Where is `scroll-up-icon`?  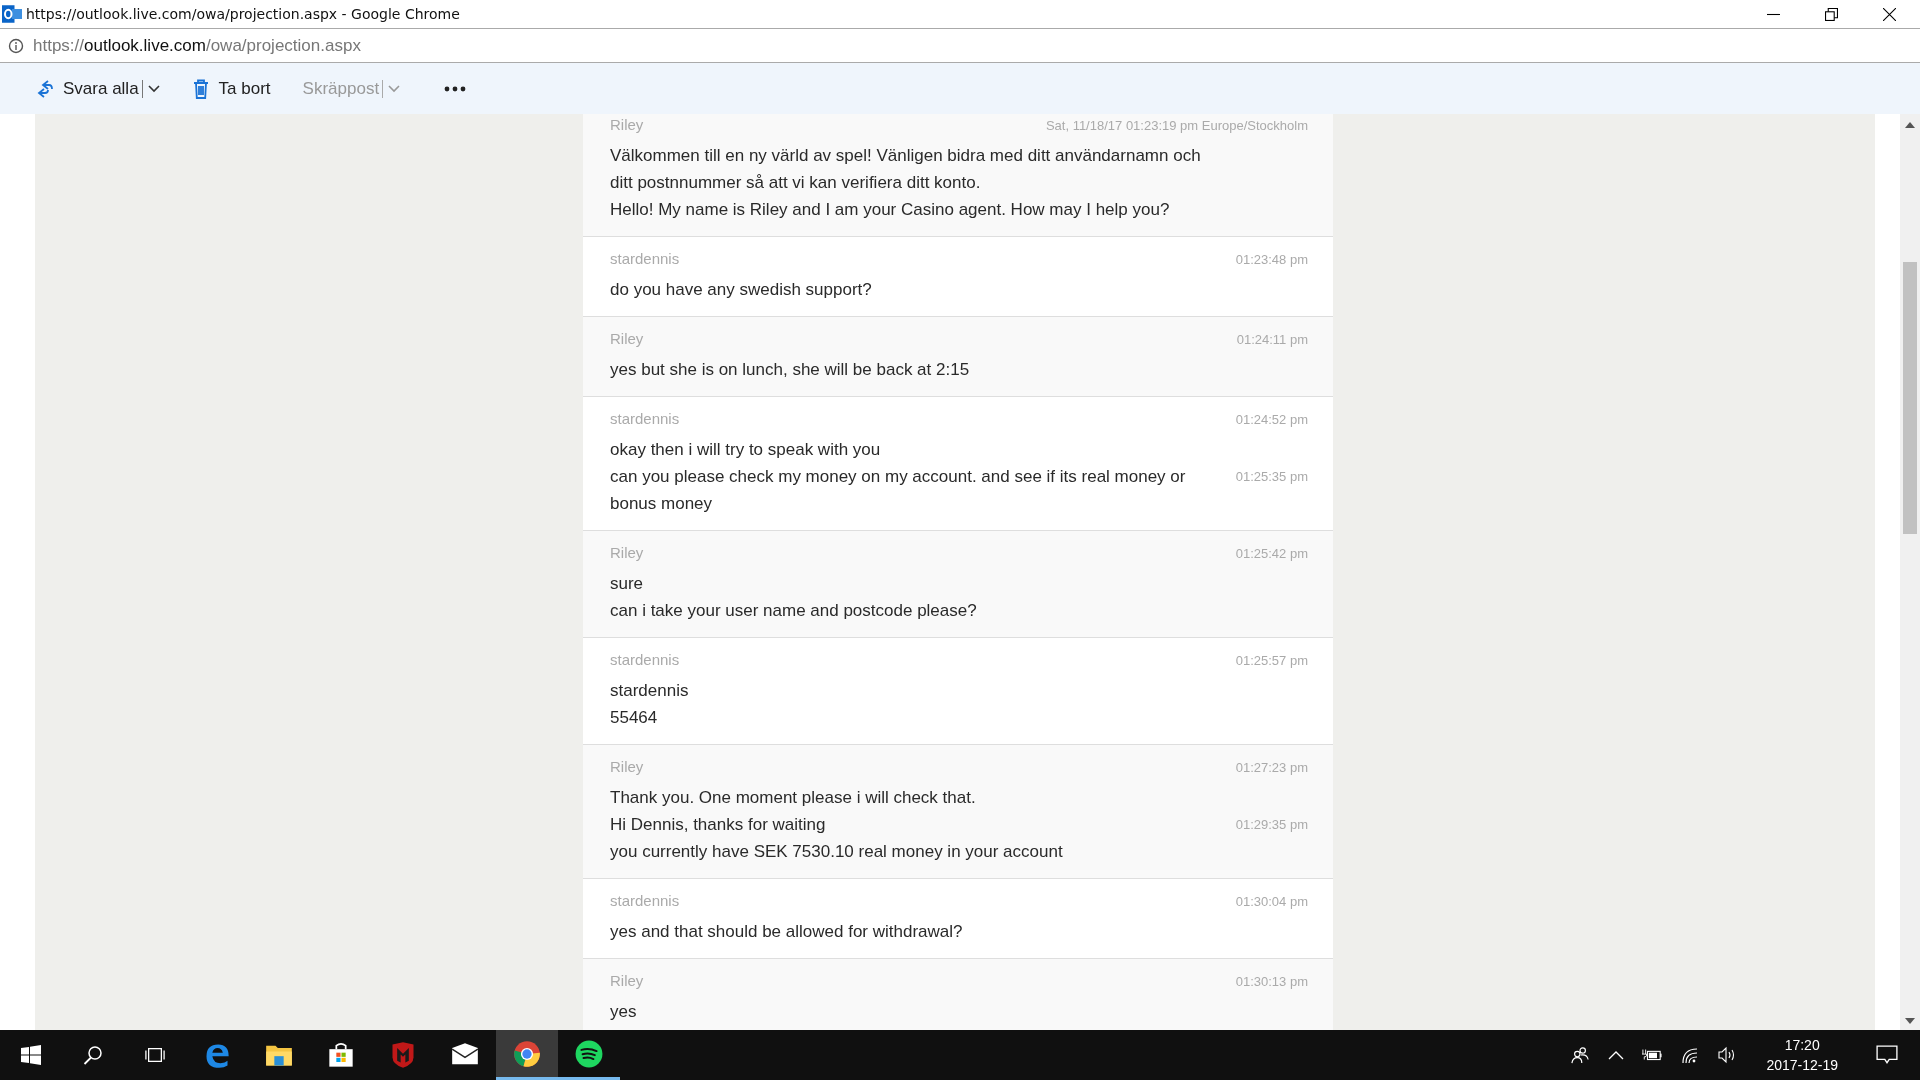
scroll-up-icon is located at coordinates (1910, 125).